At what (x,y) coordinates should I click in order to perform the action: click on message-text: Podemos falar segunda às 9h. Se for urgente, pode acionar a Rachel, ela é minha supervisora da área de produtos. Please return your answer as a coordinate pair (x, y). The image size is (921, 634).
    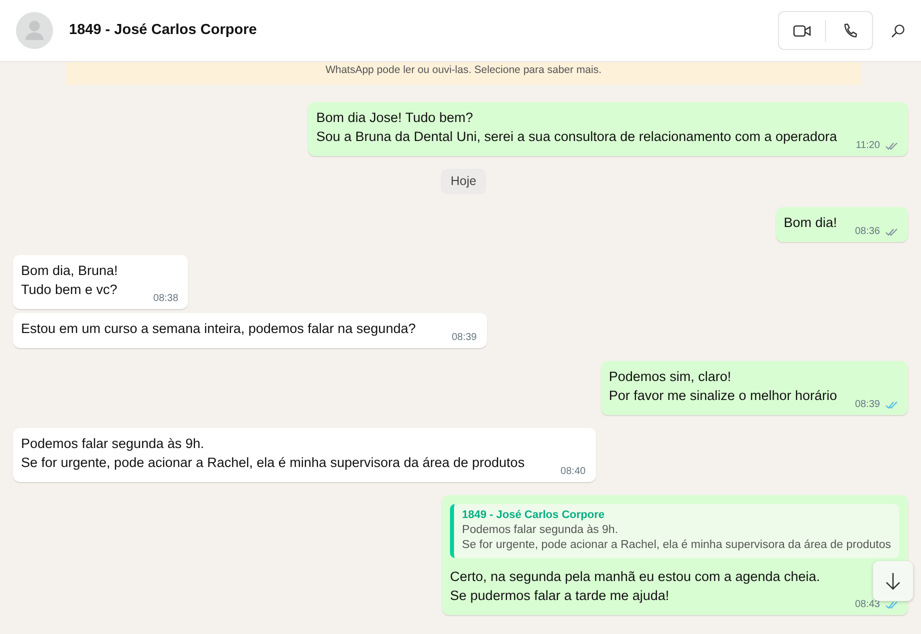
    Looking at the image, I should click on (273, 453).